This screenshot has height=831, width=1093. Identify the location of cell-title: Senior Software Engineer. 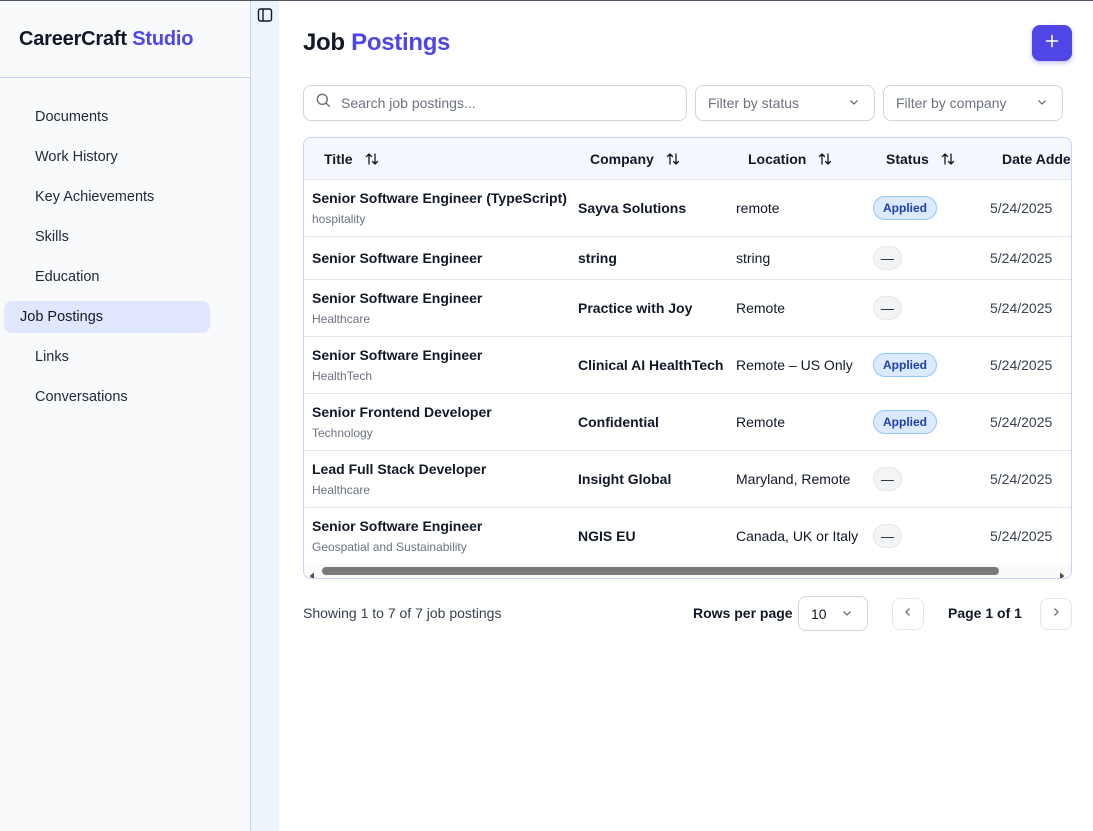
(397, 258).